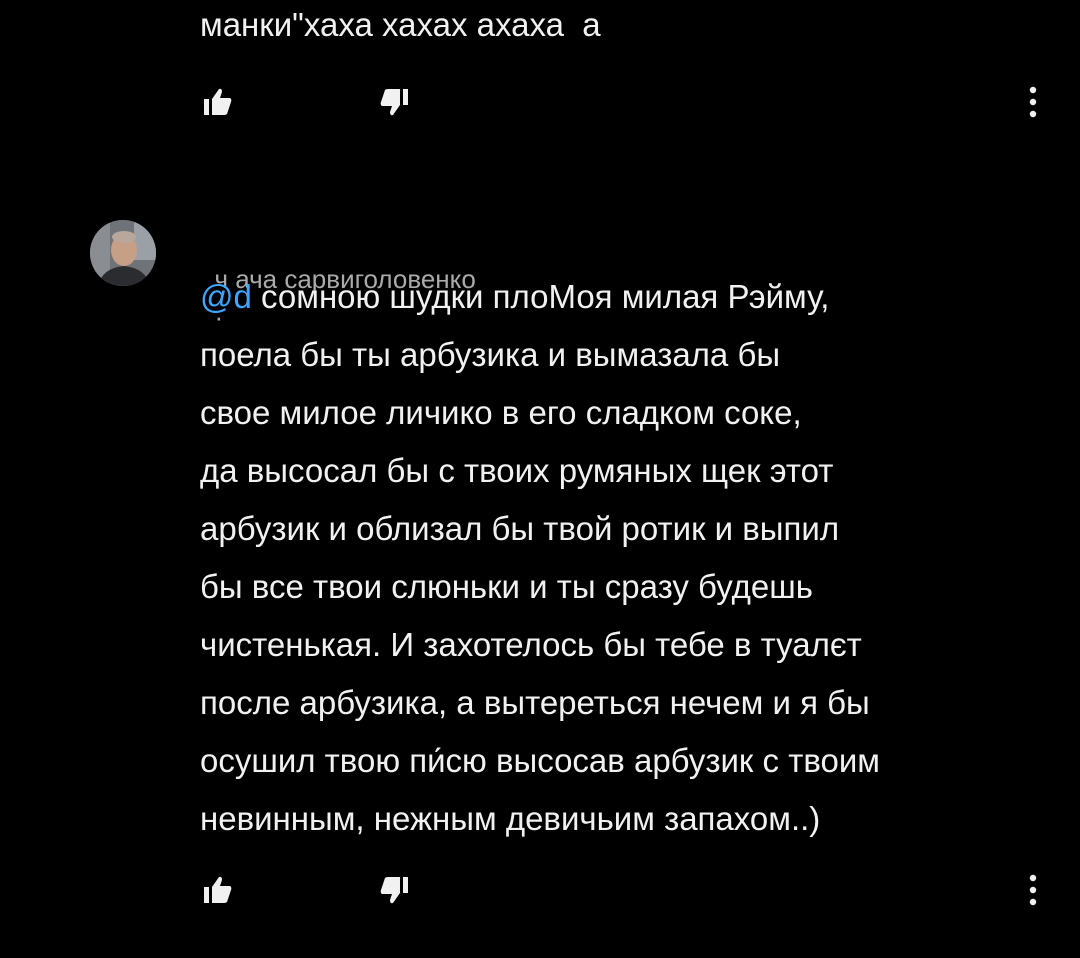 The image size is (1080, 958). I want to click on comment-line: свое милое личико в его сладком соке,, so click(501, 412).